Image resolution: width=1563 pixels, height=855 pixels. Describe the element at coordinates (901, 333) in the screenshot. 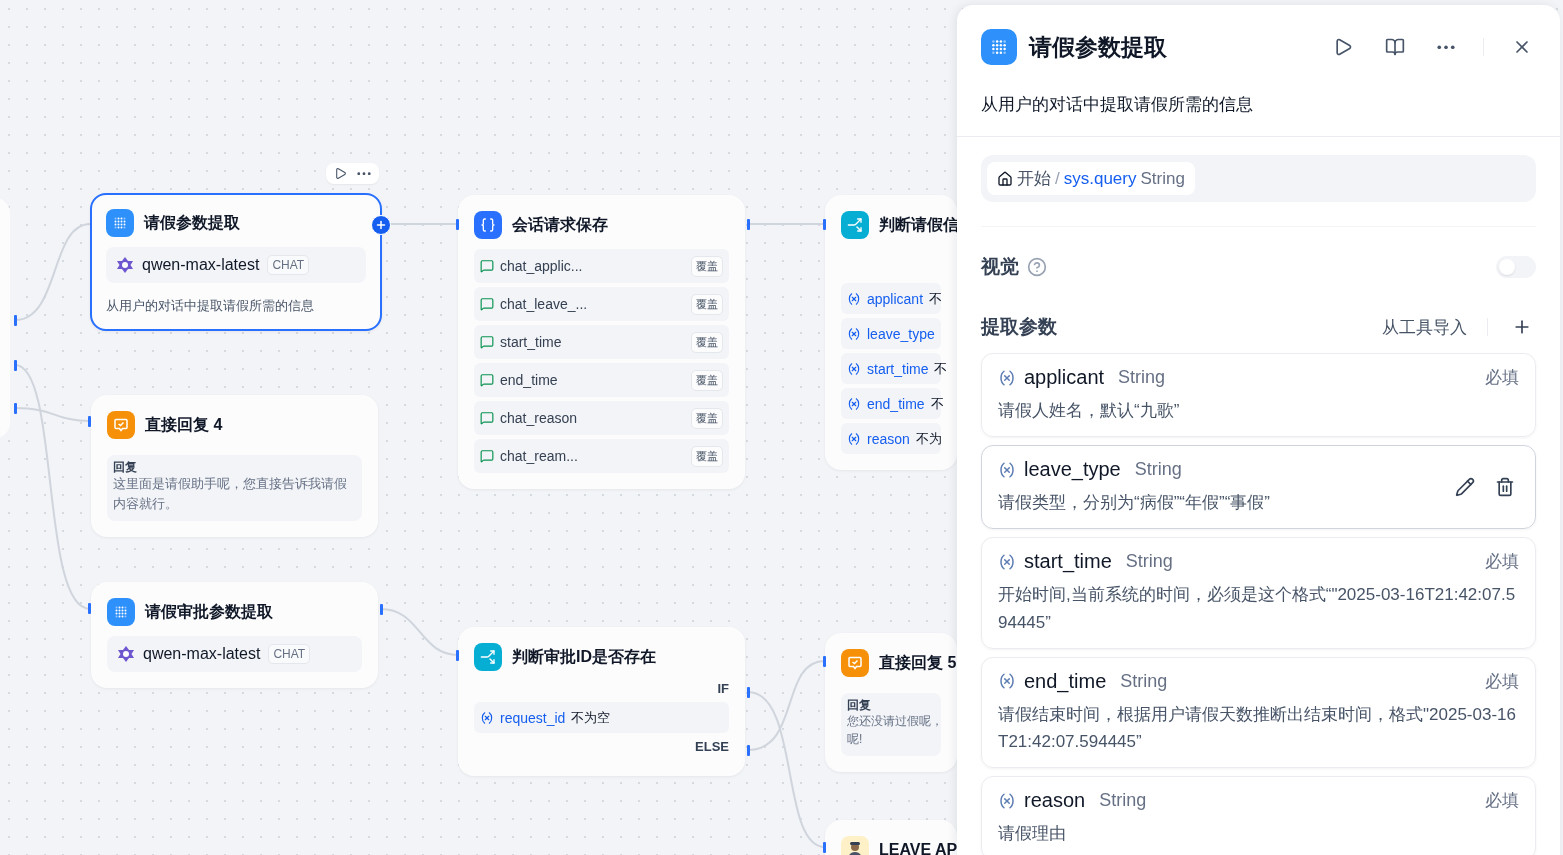

I see `condition-variable: leave_type` at that location.